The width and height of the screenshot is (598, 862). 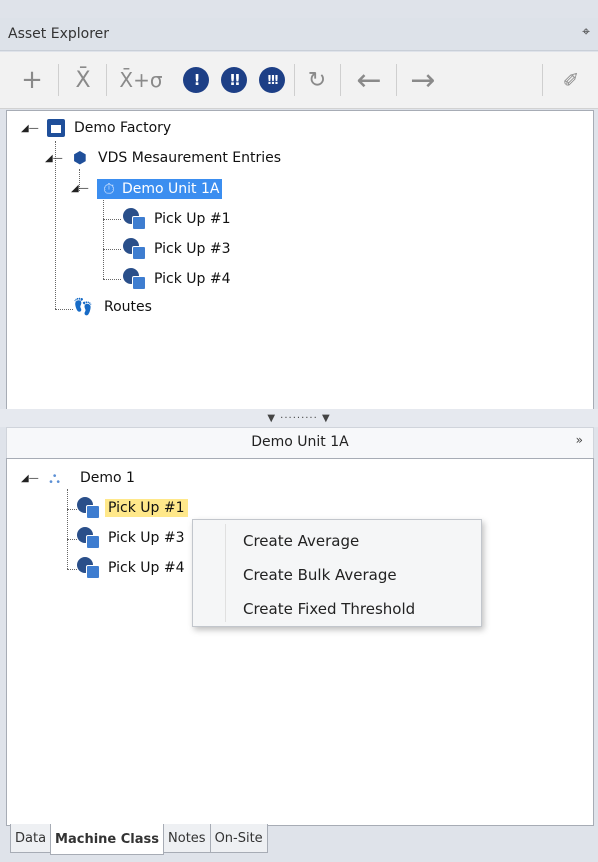 I want to click on alert-2-button: !!, so click(x=234, y=80).